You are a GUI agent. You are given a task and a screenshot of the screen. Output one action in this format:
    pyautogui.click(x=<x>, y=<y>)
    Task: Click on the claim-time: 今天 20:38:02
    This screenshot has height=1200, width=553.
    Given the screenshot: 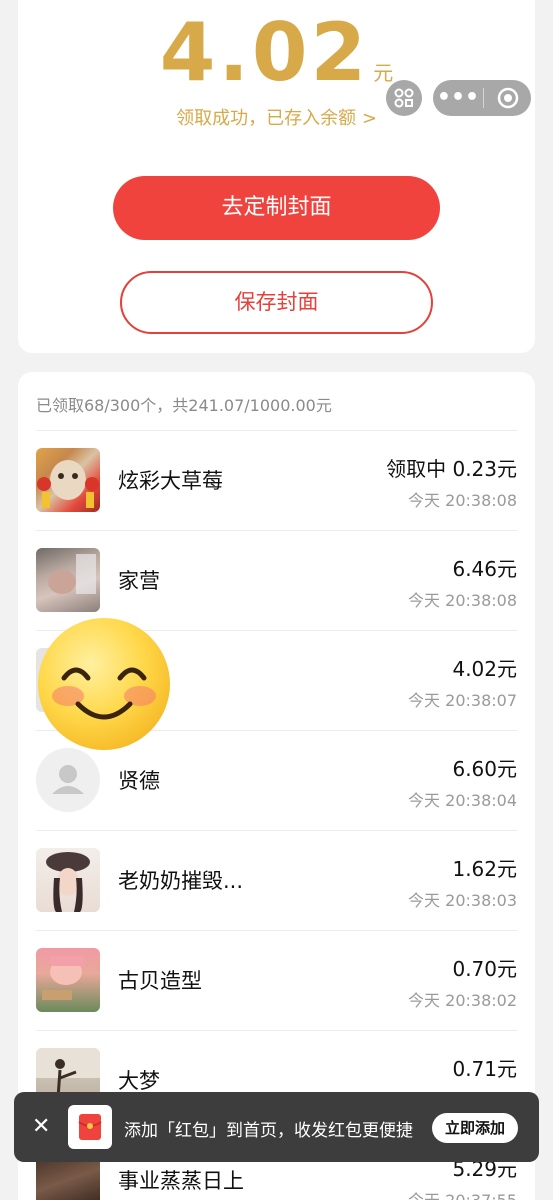 What is the action you would take?
    pyautogui.click(x=462, y=1000)
    